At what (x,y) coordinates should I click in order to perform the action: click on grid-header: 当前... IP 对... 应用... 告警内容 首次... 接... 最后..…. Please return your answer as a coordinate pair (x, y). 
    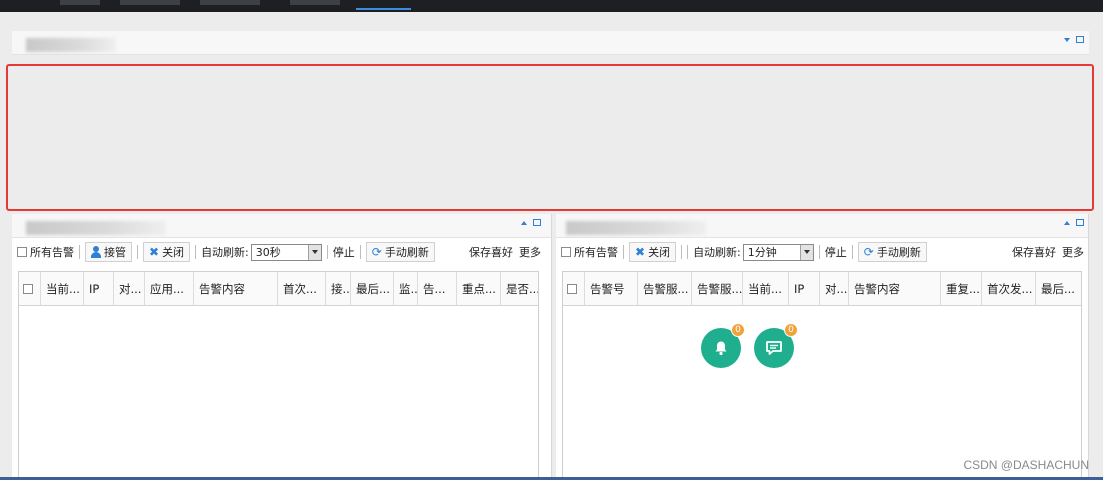
    Looking at the image, I should click on (278, 289).